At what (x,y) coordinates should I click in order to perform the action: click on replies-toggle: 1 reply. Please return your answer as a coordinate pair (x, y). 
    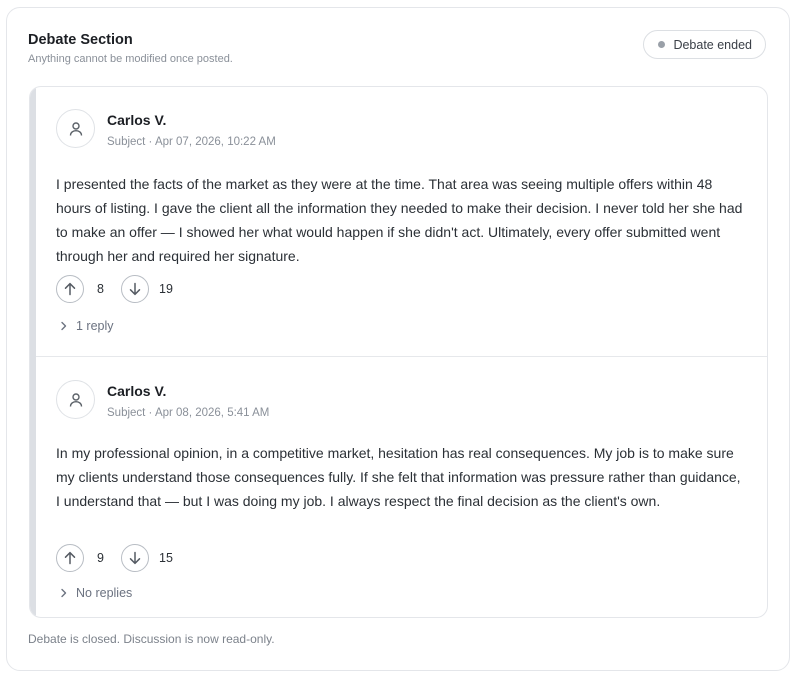
    Looking at the image, I should click on (87, 326).